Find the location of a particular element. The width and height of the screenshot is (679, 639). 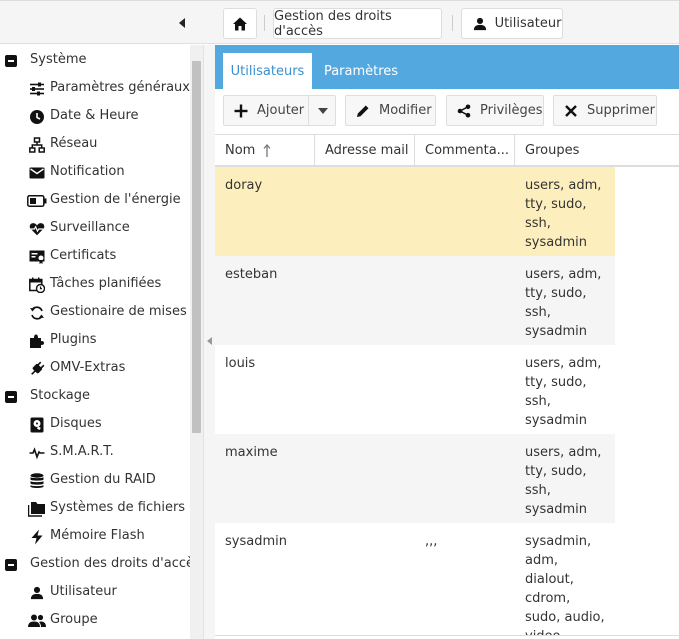

heartbeat-icon is located at coordinates (37, 229).